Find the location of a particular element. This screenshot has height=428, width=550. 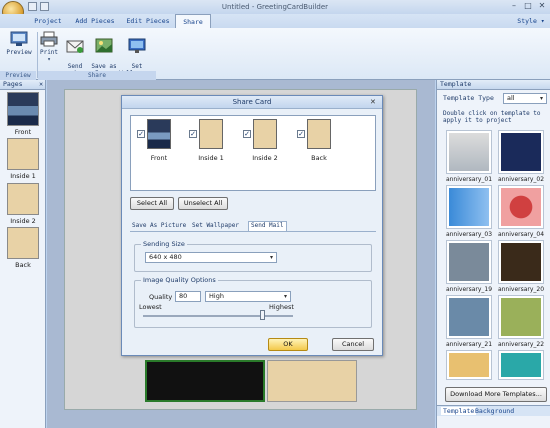

template-name: anniversary_19 is located at coordinates (469, 289).